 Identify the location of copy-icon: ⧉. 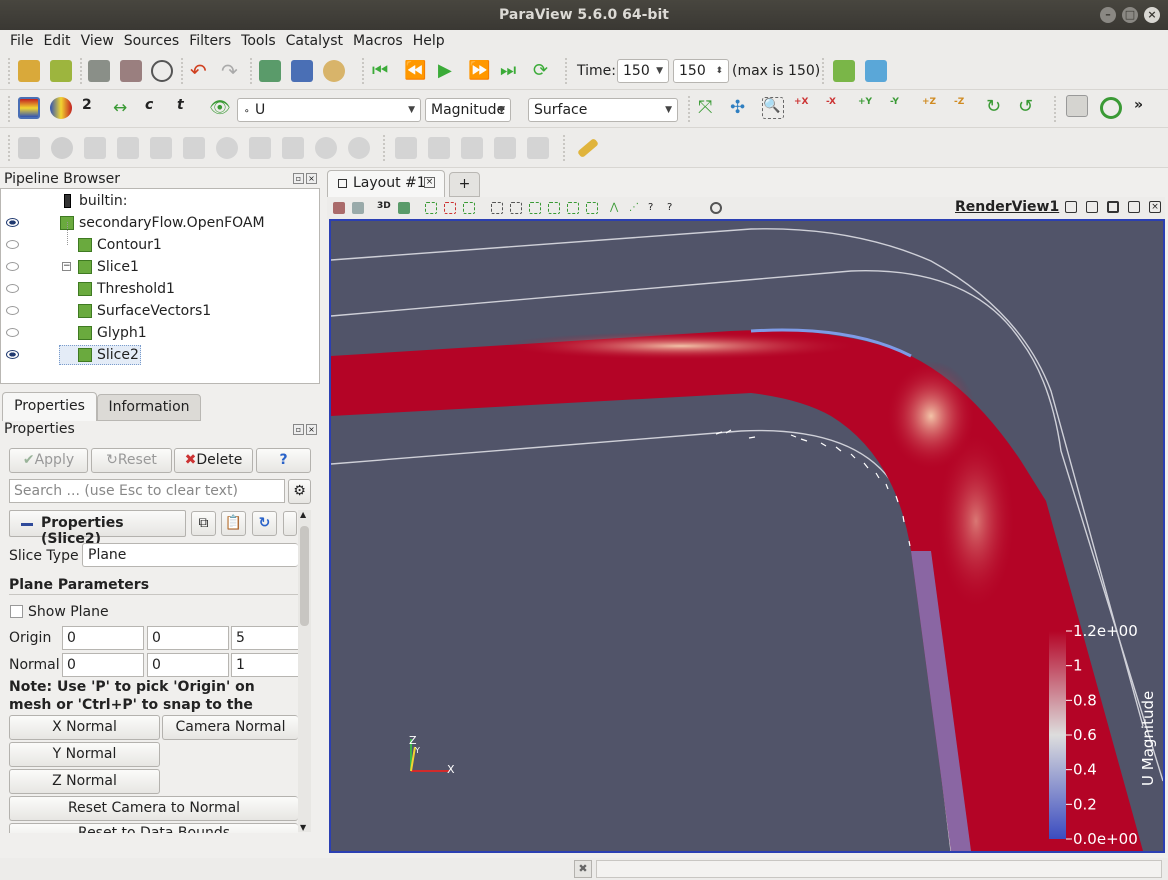
(203, 523).